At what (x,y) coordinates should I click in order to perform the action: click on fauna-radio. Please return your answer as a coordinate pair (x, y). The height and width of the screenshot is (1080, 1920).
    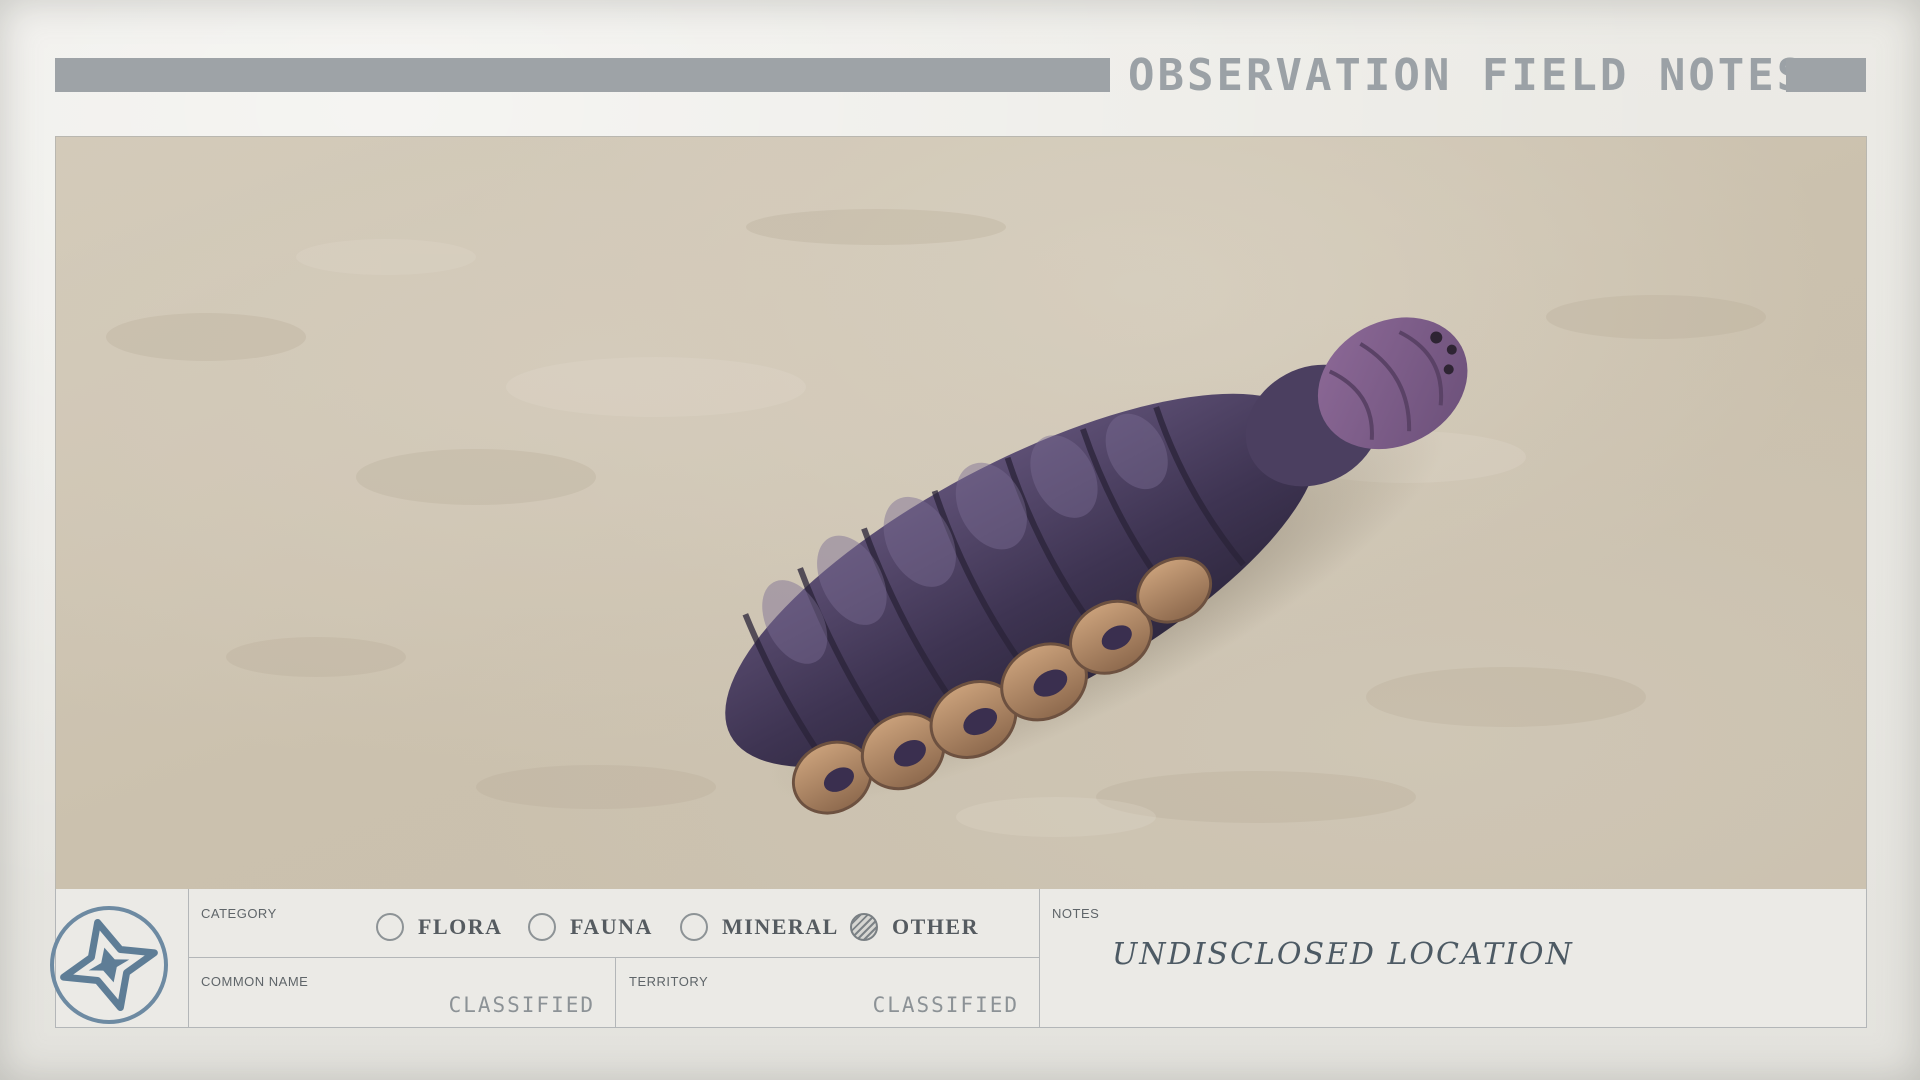
    Looking at the image, I should click on (542, 927).